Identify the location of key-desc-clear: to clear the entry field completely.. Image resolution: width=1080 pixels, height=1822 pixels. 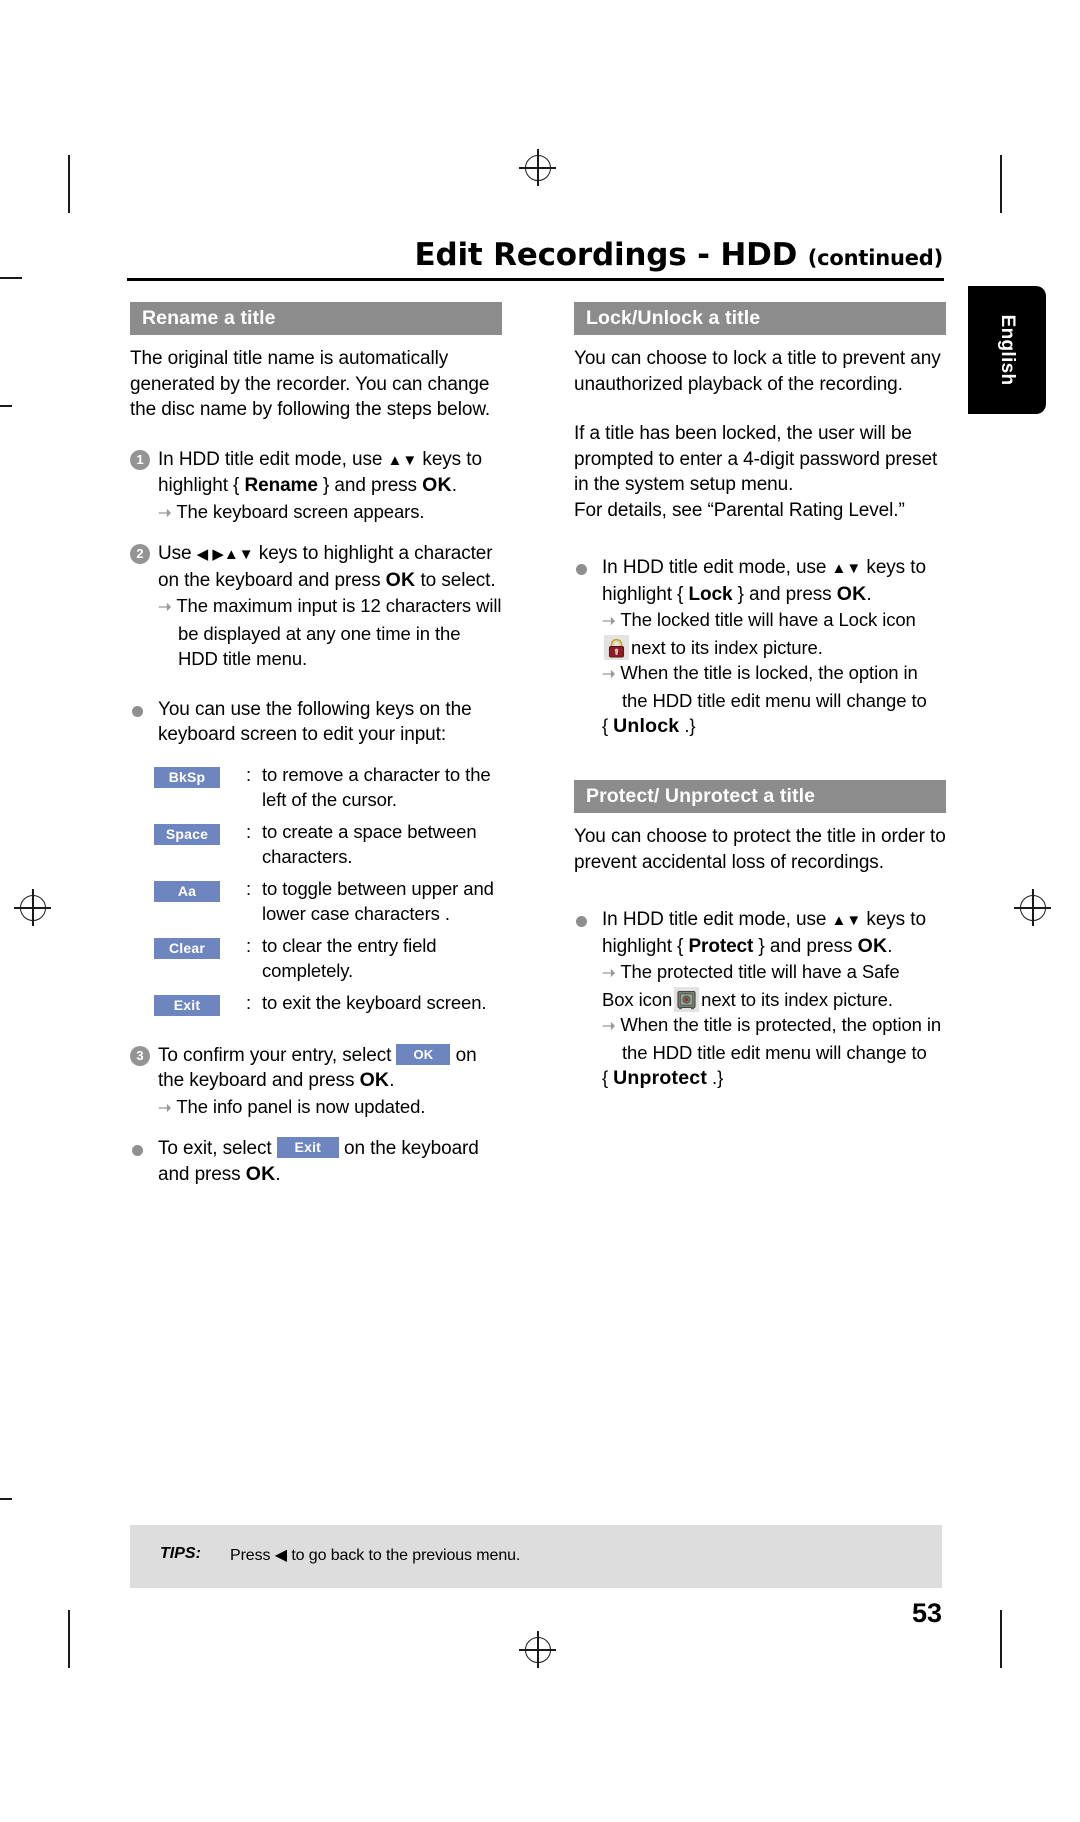
(349, 957).